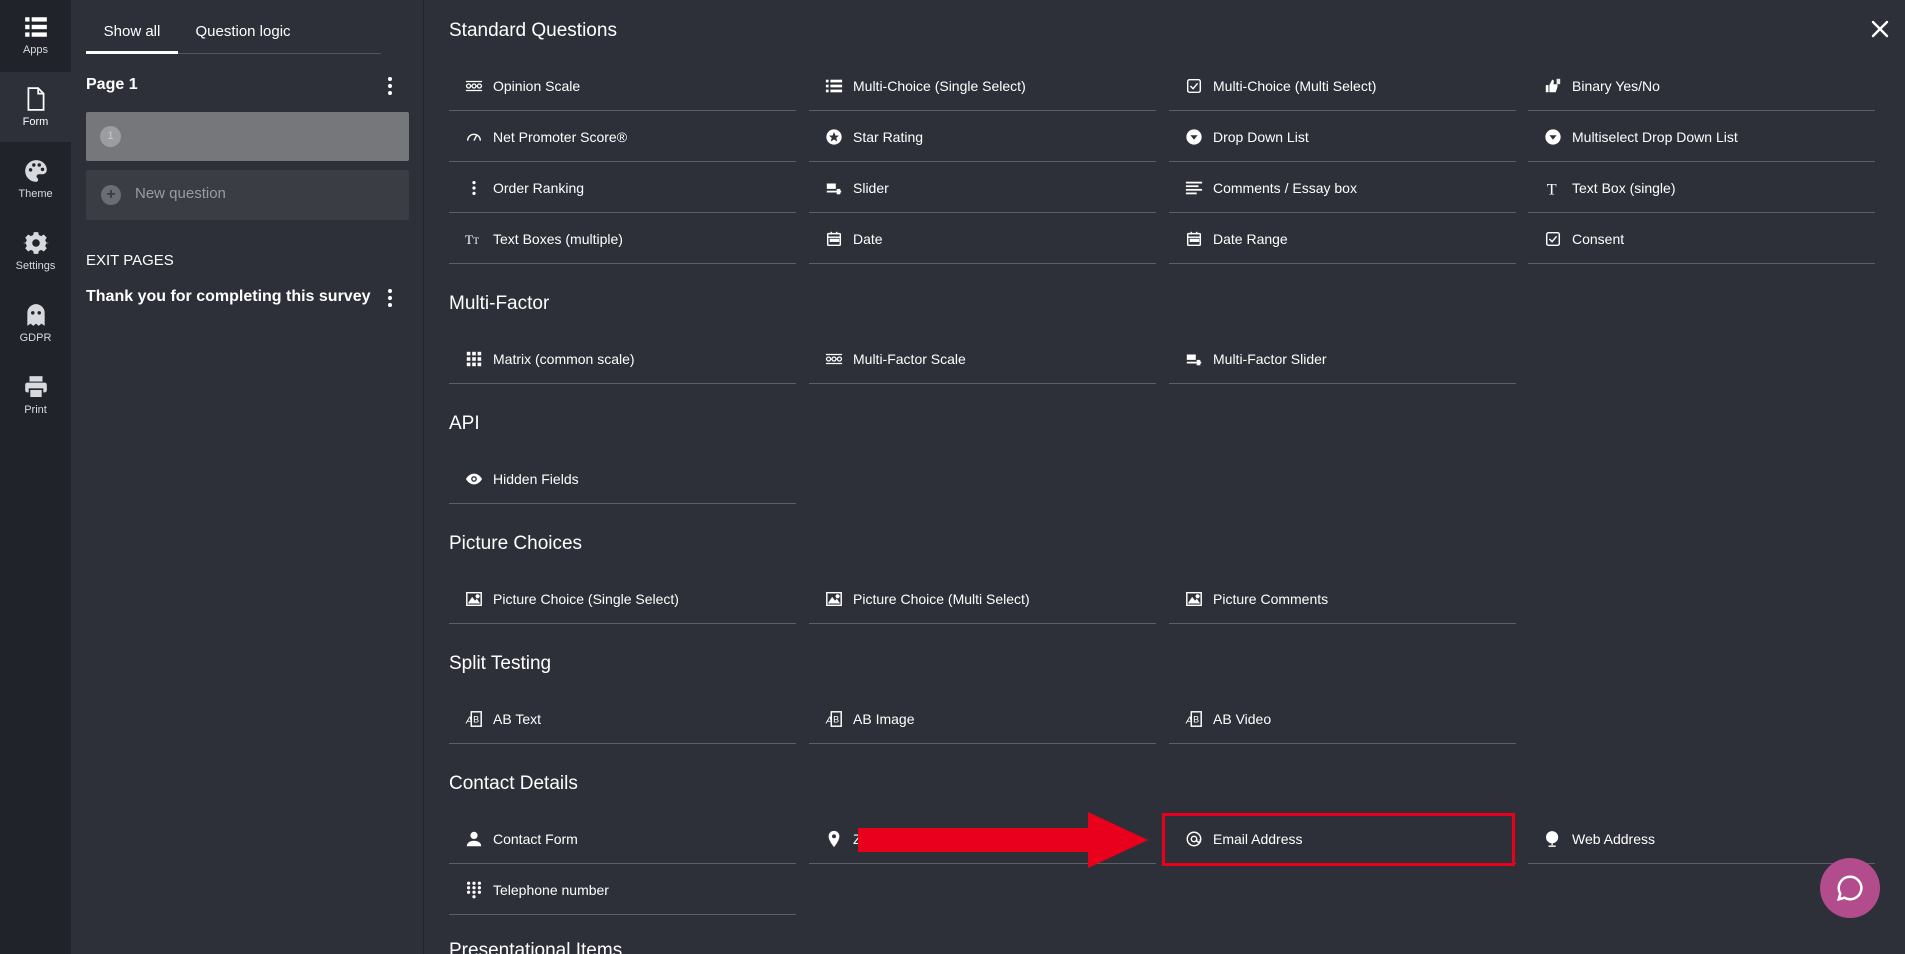  What do you see at coordinates (1271, 598) in the screenshot?
I see `question-type-label: Picture Comments` at bounding box center [1271, 598].